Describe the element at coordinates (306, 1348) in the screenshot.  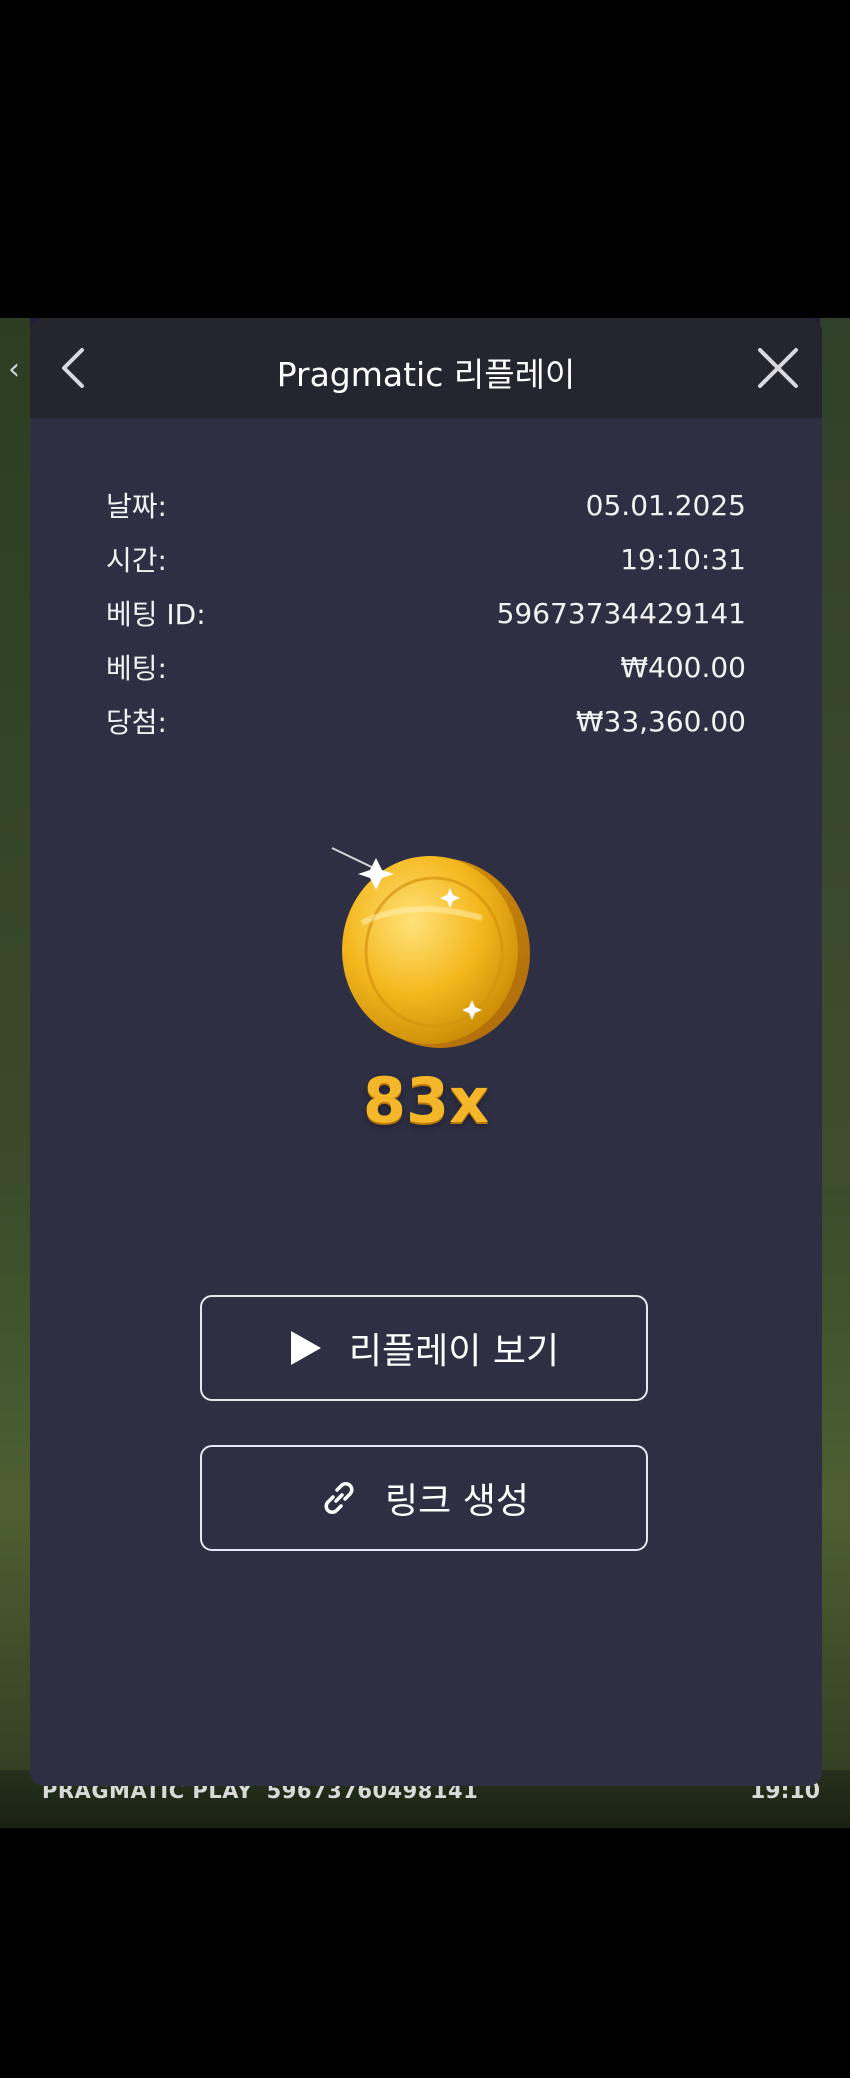
I see `play-icon` at that location.